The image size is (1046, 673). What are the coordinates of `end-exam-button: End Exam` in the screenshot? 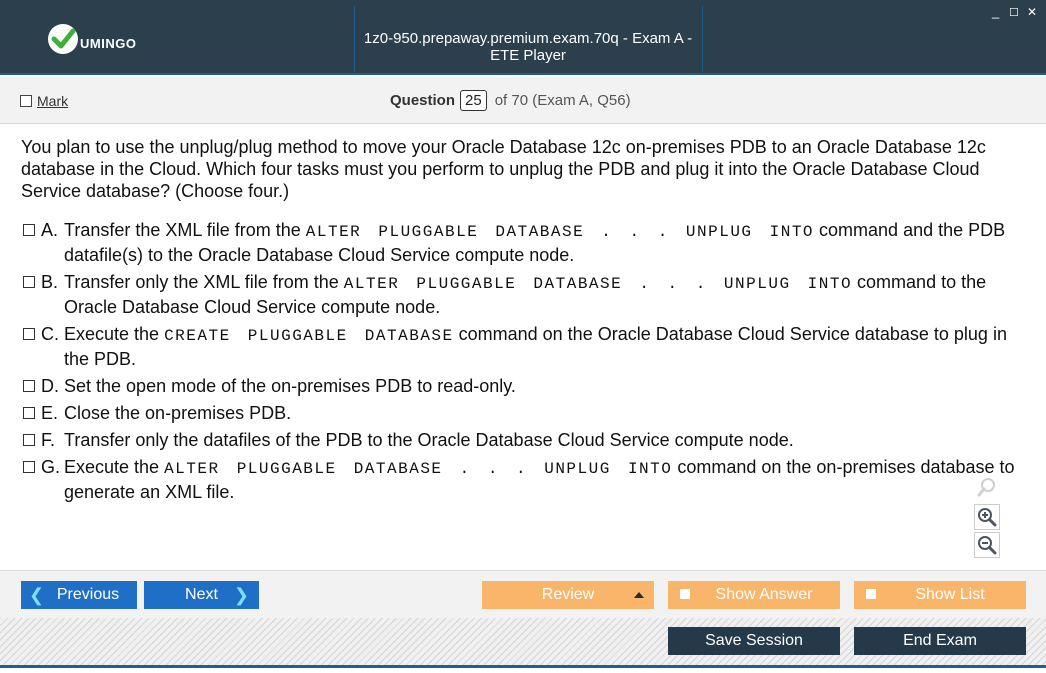 It's located at (940, 641).